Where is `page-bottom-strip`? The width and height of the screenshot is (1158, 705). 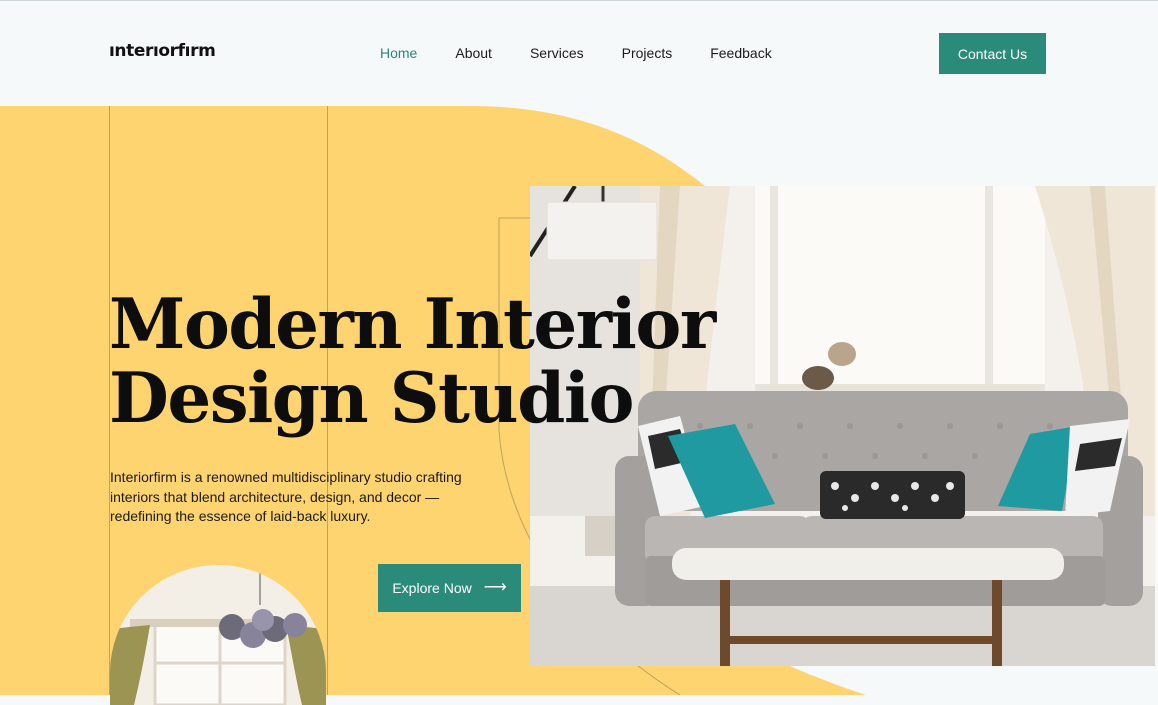 page-bottom-strip is located at coordinates (1012, 680).